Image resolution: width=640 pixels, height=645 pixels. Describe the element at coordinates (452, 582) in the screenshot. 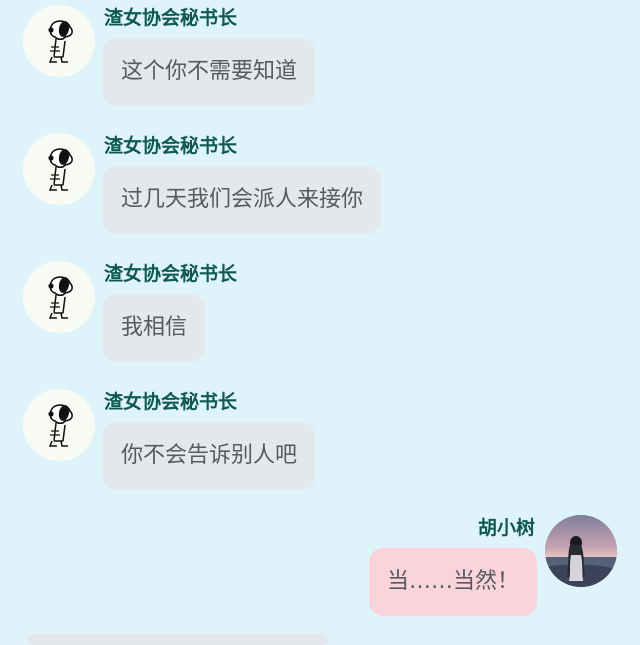

I see `message-bubble-self: 当……当然！` at that location.